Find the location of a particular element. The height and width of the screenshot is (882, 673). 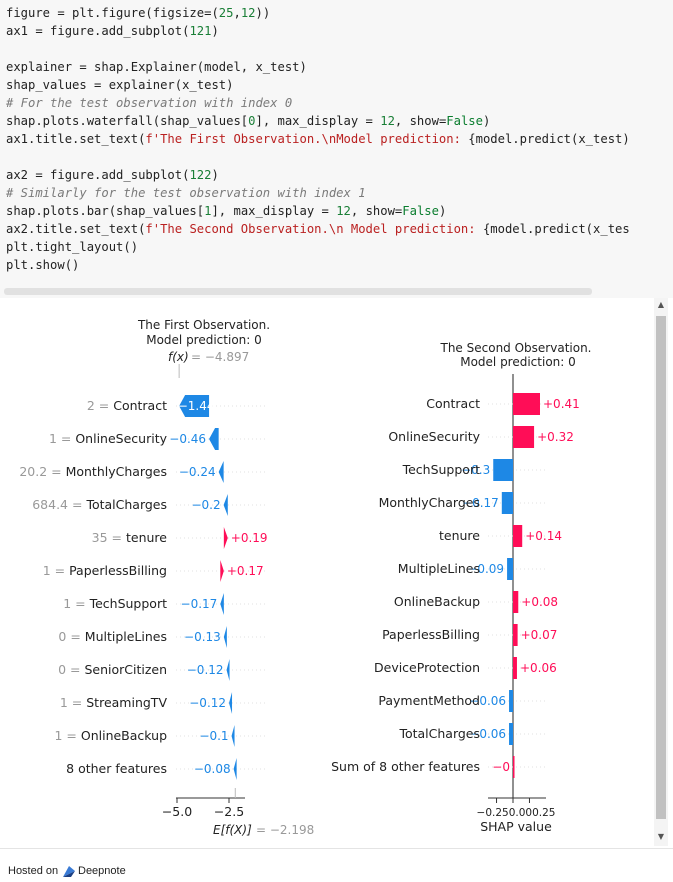

scroll-down-icon: ▼ is located at coordinates (661, 836).